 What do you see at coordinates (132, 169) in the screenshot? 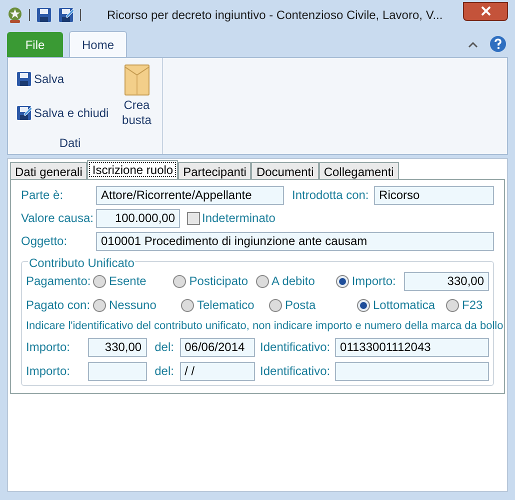
I see `form-tab: Iscrizione ruolo` at bounding box center [132, 169].